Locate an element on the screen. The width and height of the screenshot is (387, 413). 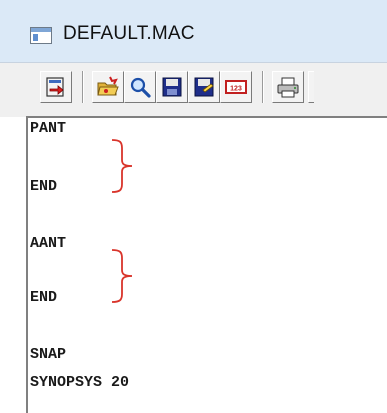
save-as-button is located at coordinates (204, 87).